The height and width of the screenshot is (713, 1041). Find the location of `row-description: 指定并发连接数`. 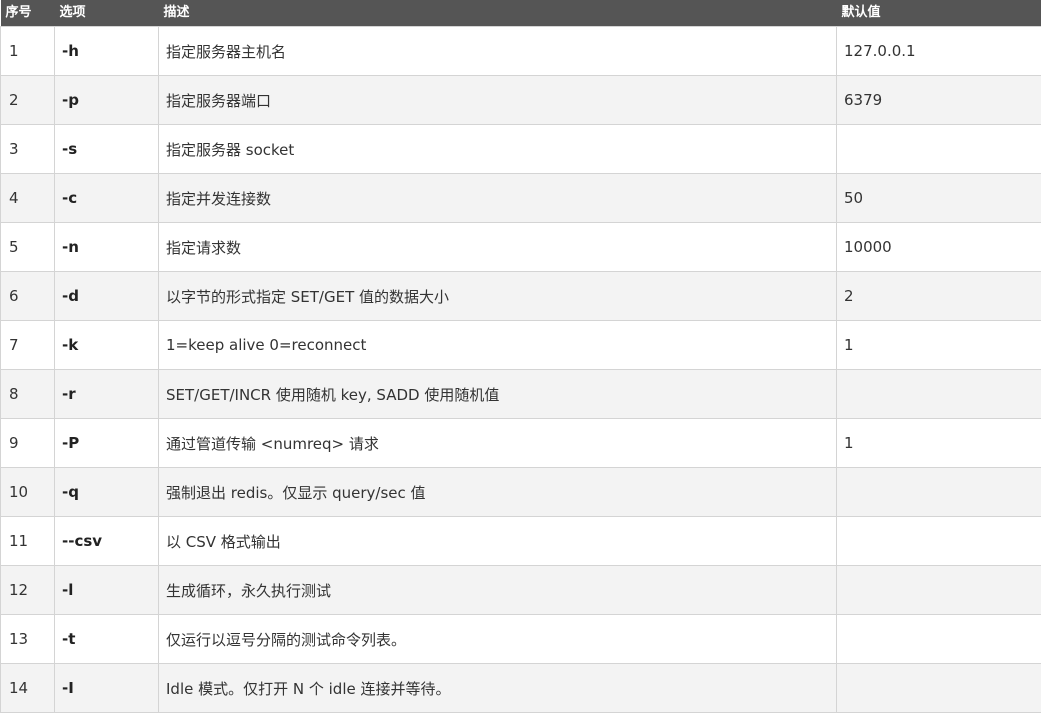

row-description: 指定并发连接数 is located at coordinates (498, 198).